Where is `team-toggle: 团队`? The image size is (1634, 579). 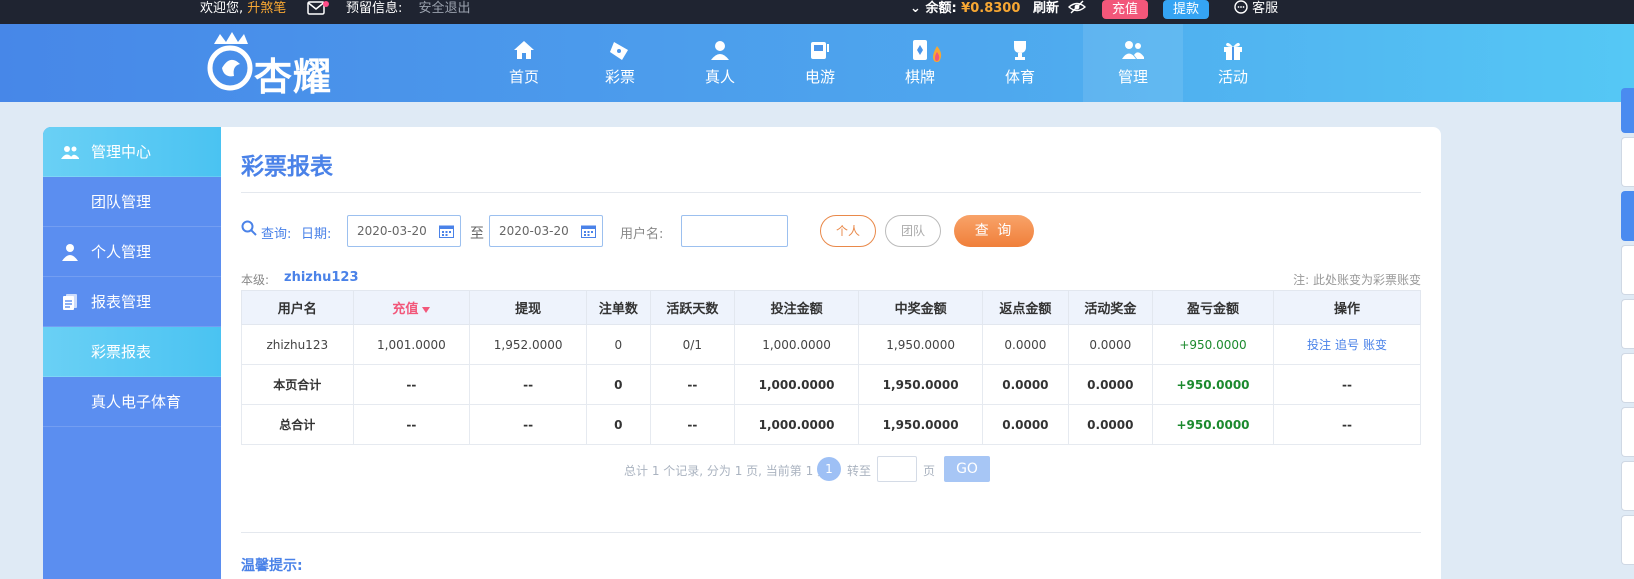
team-toggle: 团队 is located at coordinates (913, 231).